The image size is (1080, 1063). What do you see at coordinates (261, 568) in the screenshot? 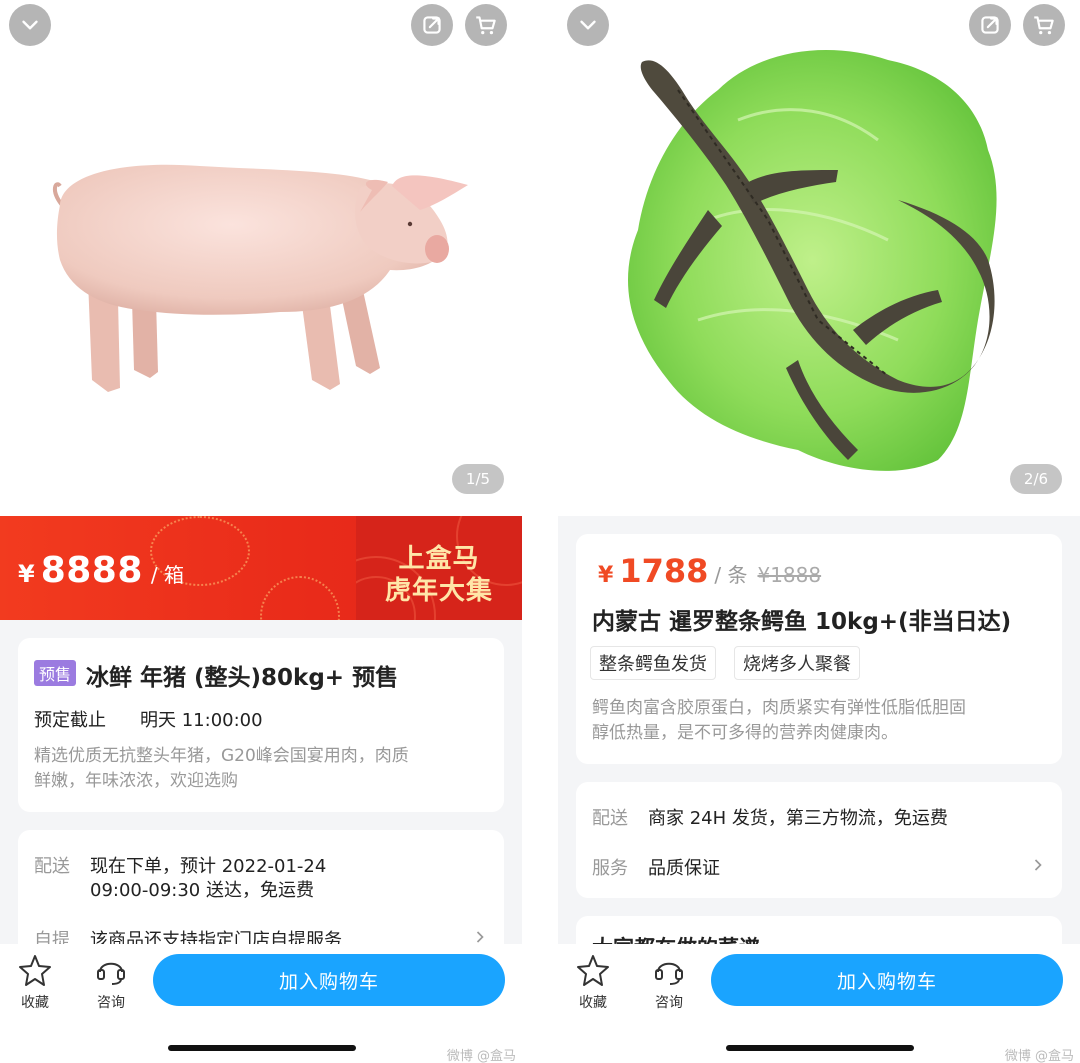
I see `price-banner: ¥ 8888 / 箱 上盒马 虎年大集` at bounding box center [261, 568].